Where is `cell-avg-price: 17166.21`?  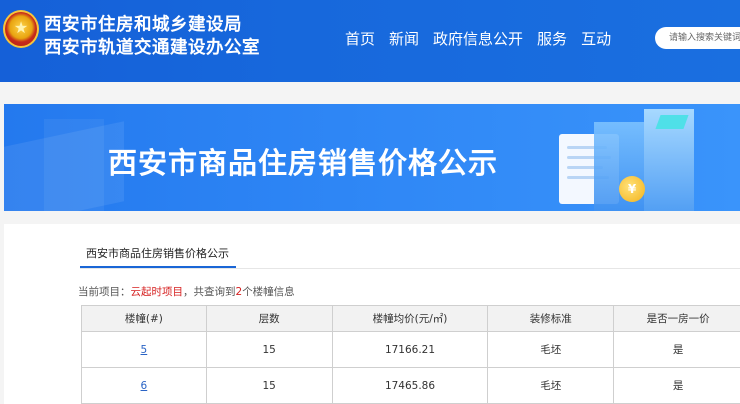 cell-avg-price: 17166.21 is located at coordinates (410, 349).